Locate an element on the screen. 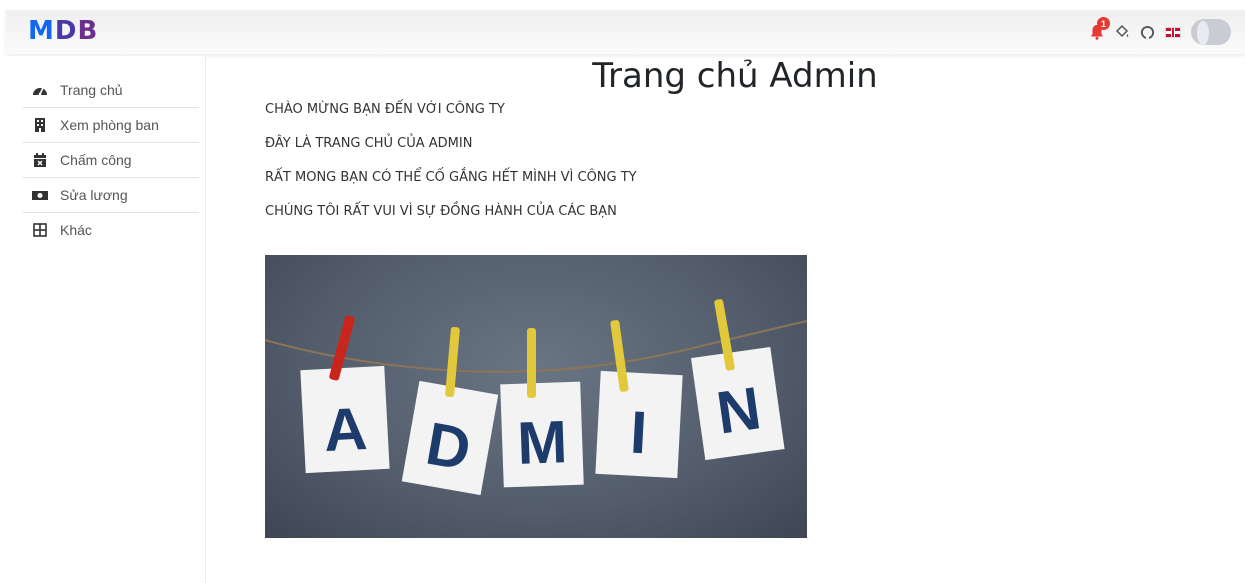 This screenshot has width=1245, height=583. bell-icon: 1 is located at coordinates (1100, 28).